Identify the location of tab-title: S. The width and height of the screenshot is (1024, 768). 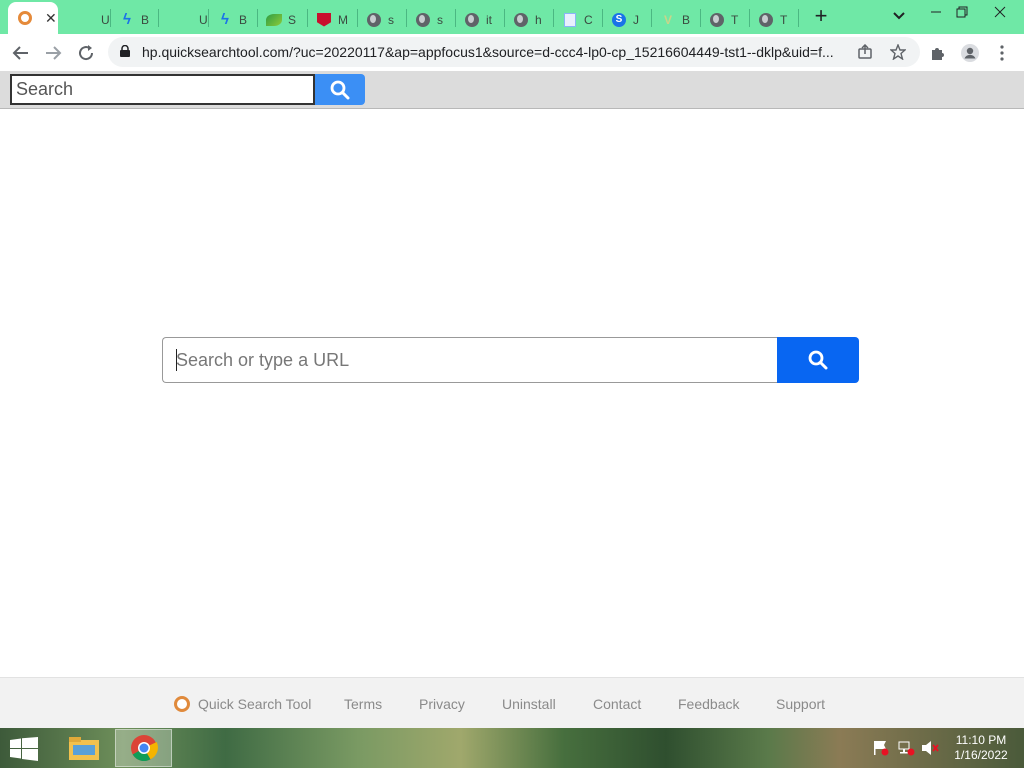
(292, 19).